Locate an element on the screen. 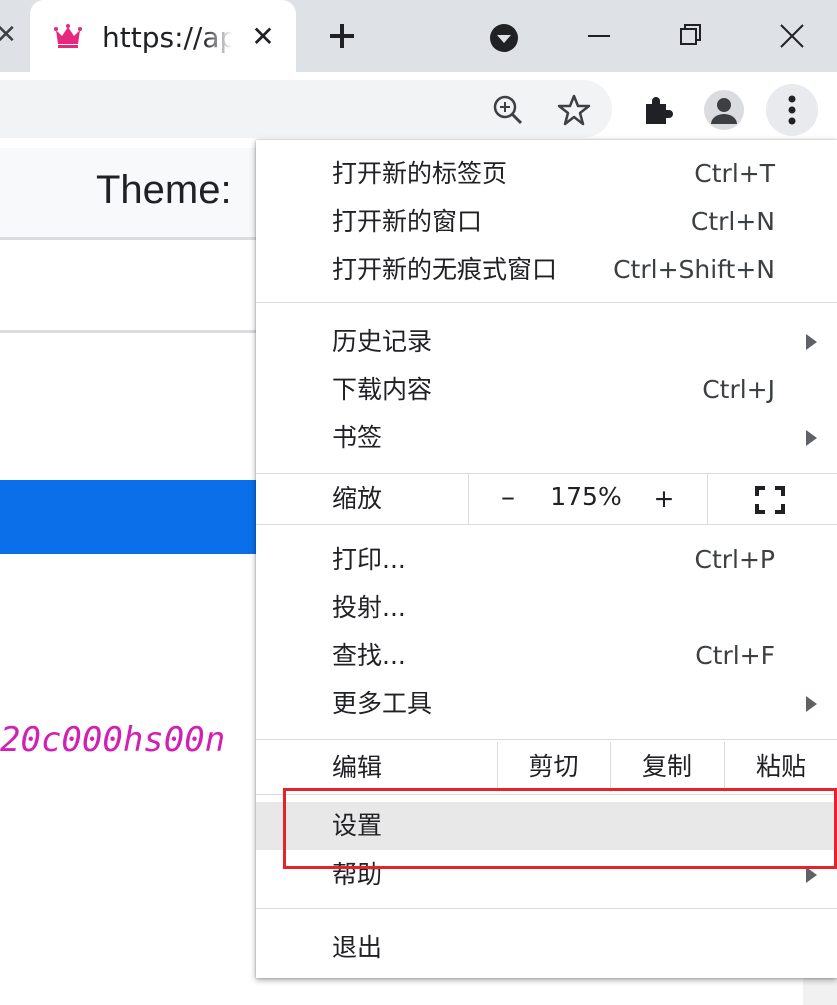 The image size is (837, 1005). previous-tab-close-icon: ✕ is located at coordinates (9, 35).